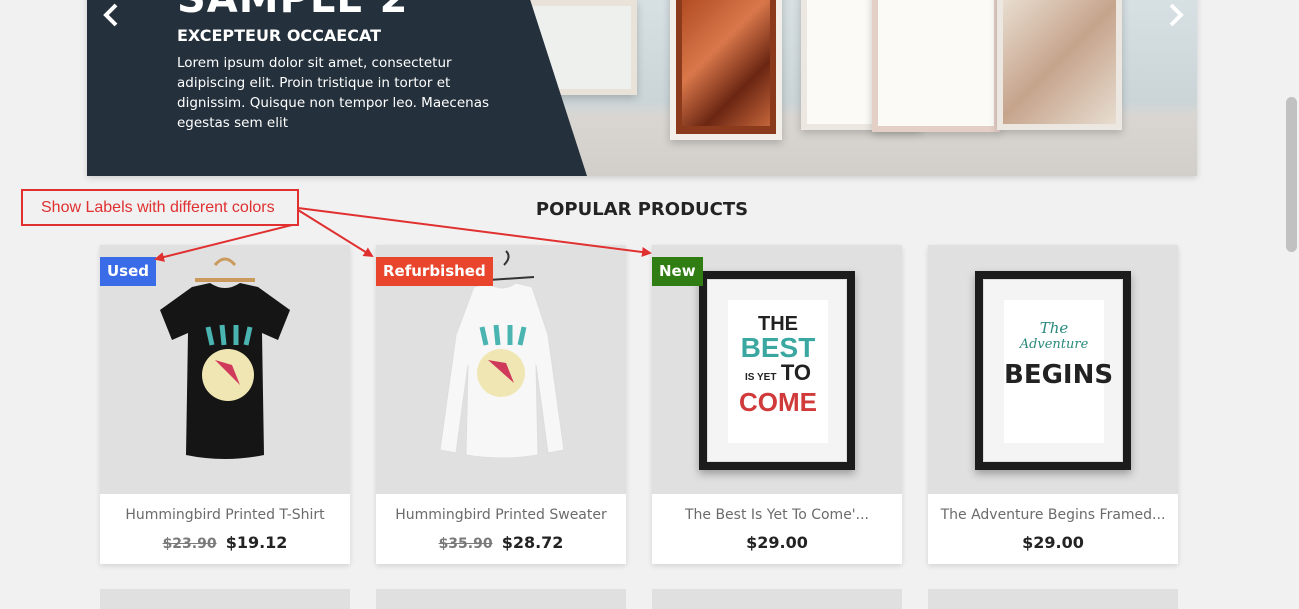 The height and width of the screenshot is (609, 1299). What do you see at coordinates (189, 544) in the screenshot?
I see `regular-price: $23.90` at bounding box center [189, 544].